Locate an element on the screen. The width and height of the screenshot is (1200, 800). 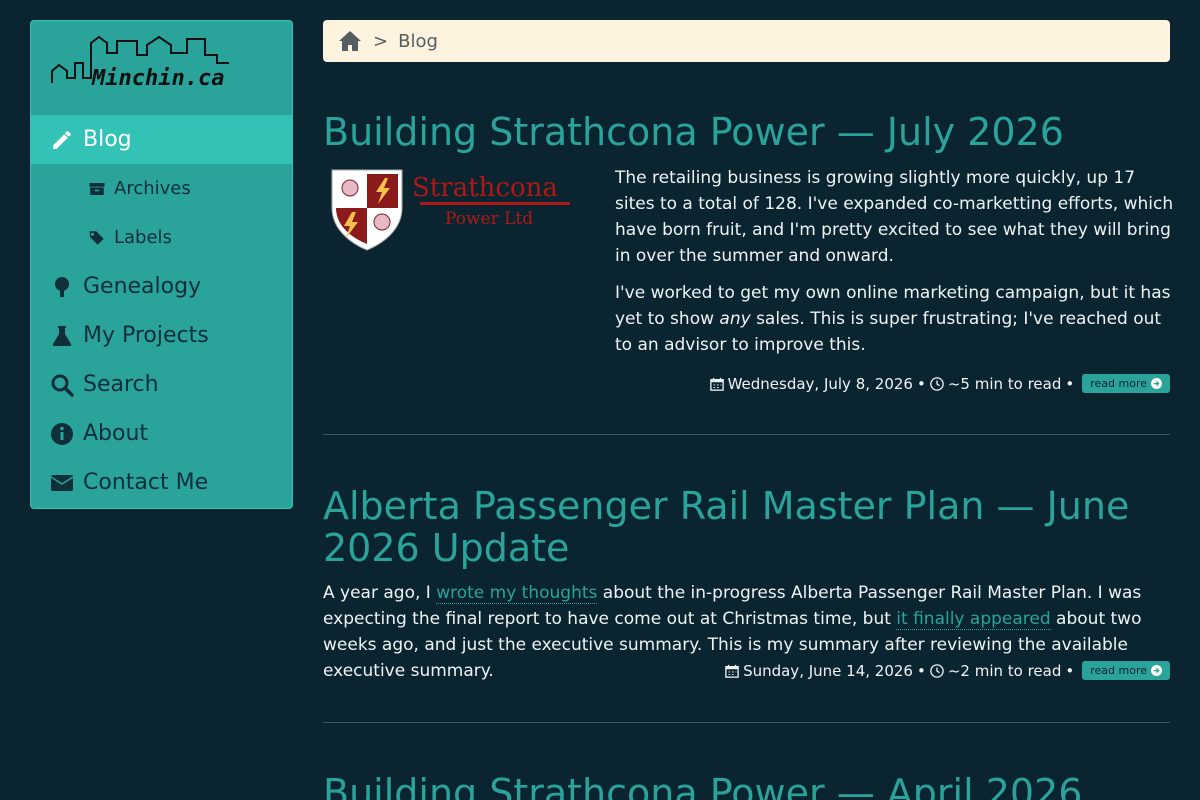
post-image: Strathcona Power Ltd is located at coordinates (455, 211).